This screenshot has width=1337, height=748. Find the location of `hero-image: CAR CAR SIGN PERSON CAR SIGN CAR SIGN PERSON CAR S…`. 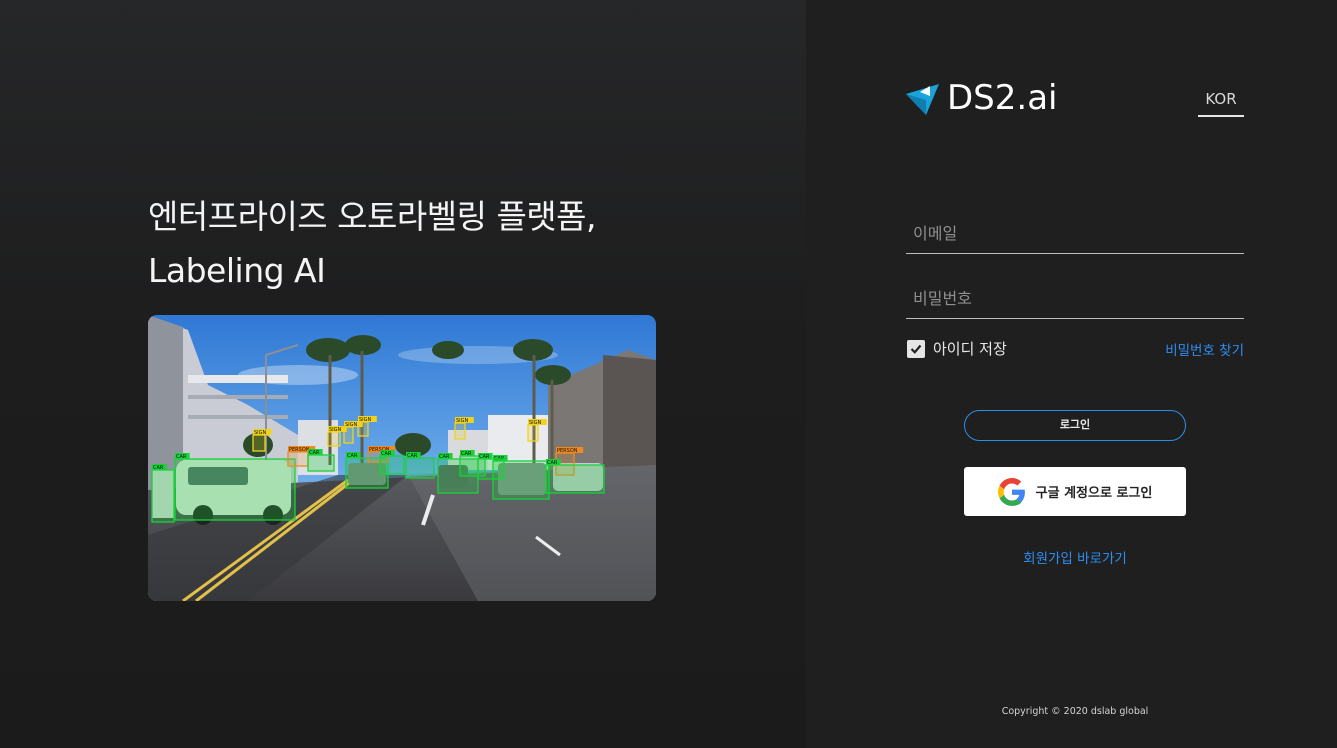

hero-image: CAR CAR SIGN PERSON CAR SIGN CAR SIGN PERSON CAR S… is located at coordinates (402, 458).